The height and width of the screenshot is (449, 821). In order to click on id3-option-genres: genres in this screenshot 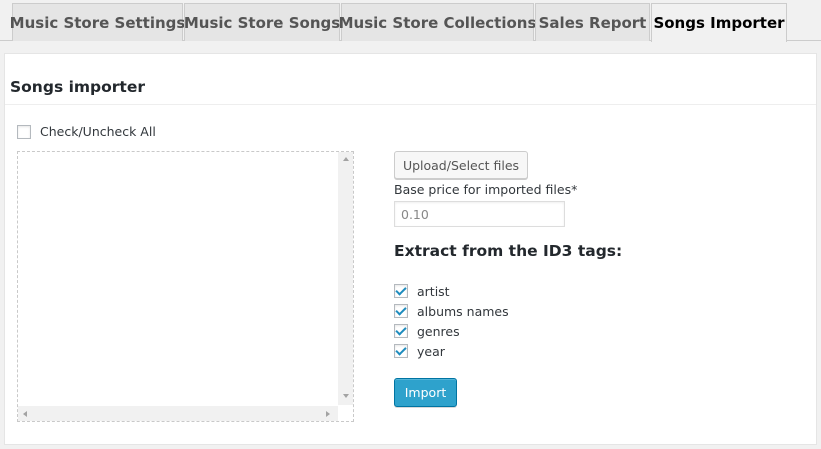, I will do `click(451, 331)`.